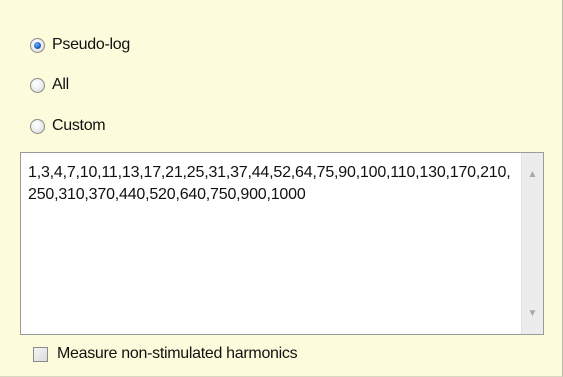 The image size is (563, 377). Describe the element at coordinates (60, 84) in the screenshot. I see `all-label: All` at that location.